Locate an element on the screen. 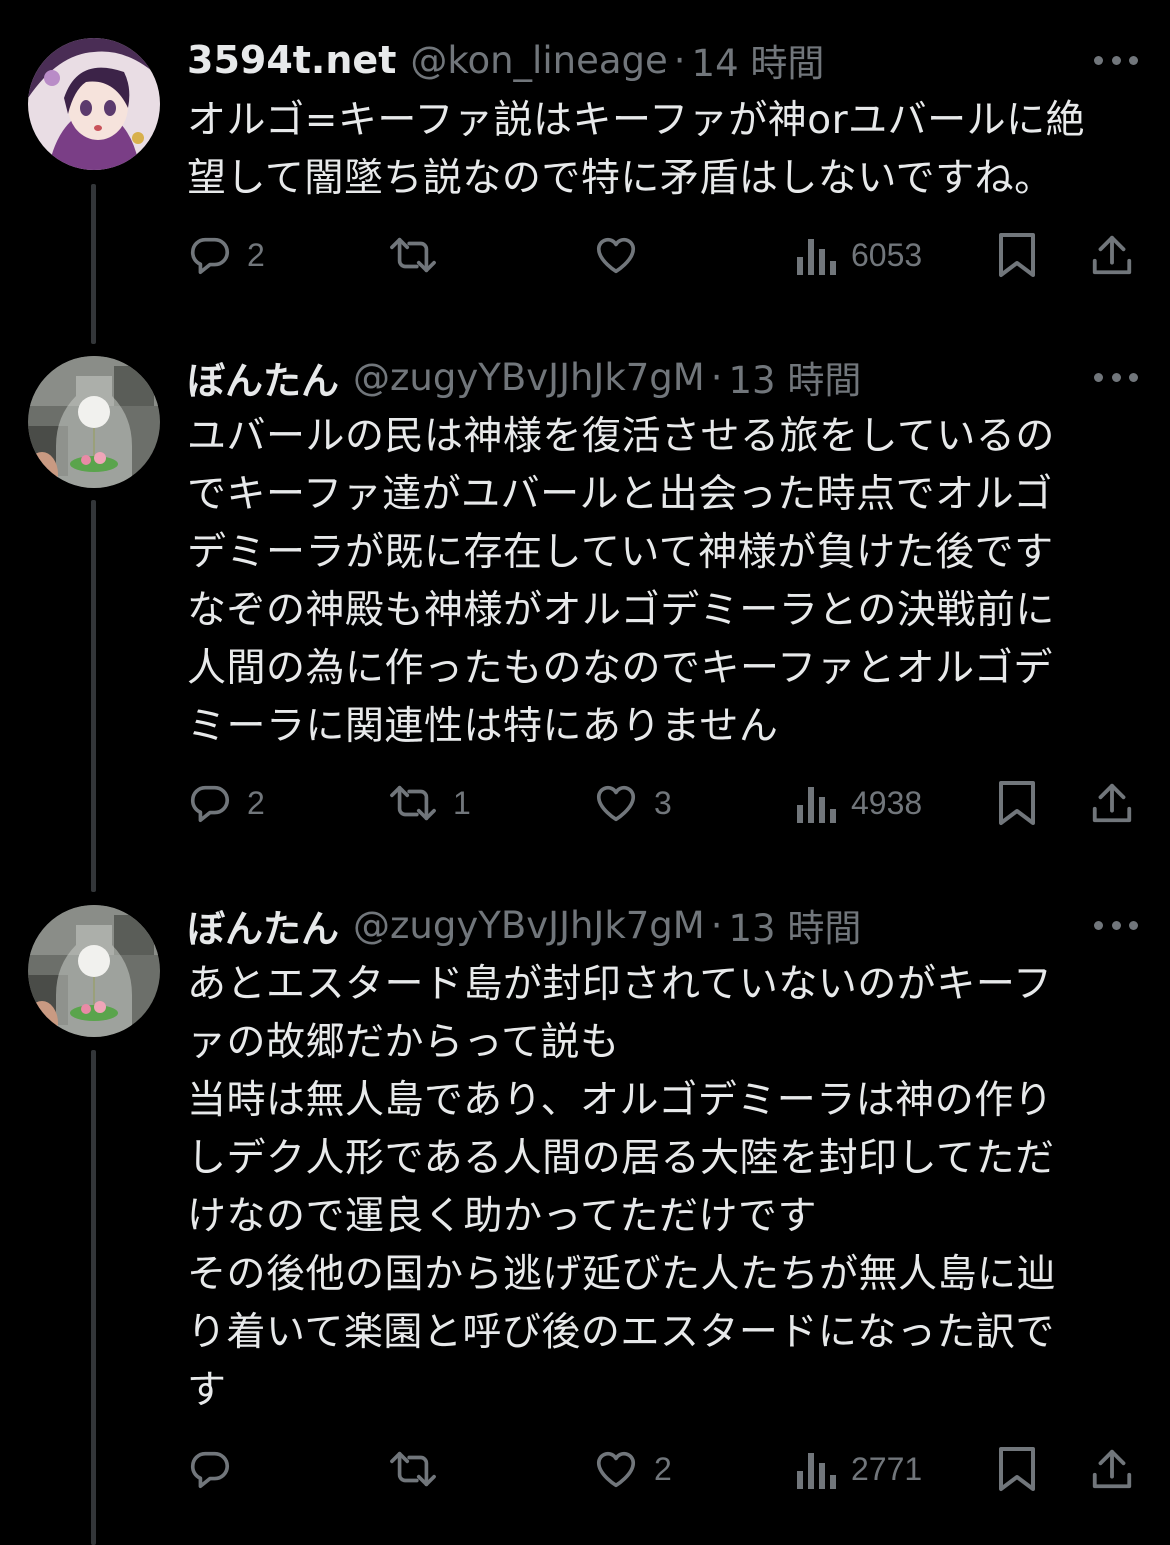  like-count: 3 is located at coordinates (663, 802).